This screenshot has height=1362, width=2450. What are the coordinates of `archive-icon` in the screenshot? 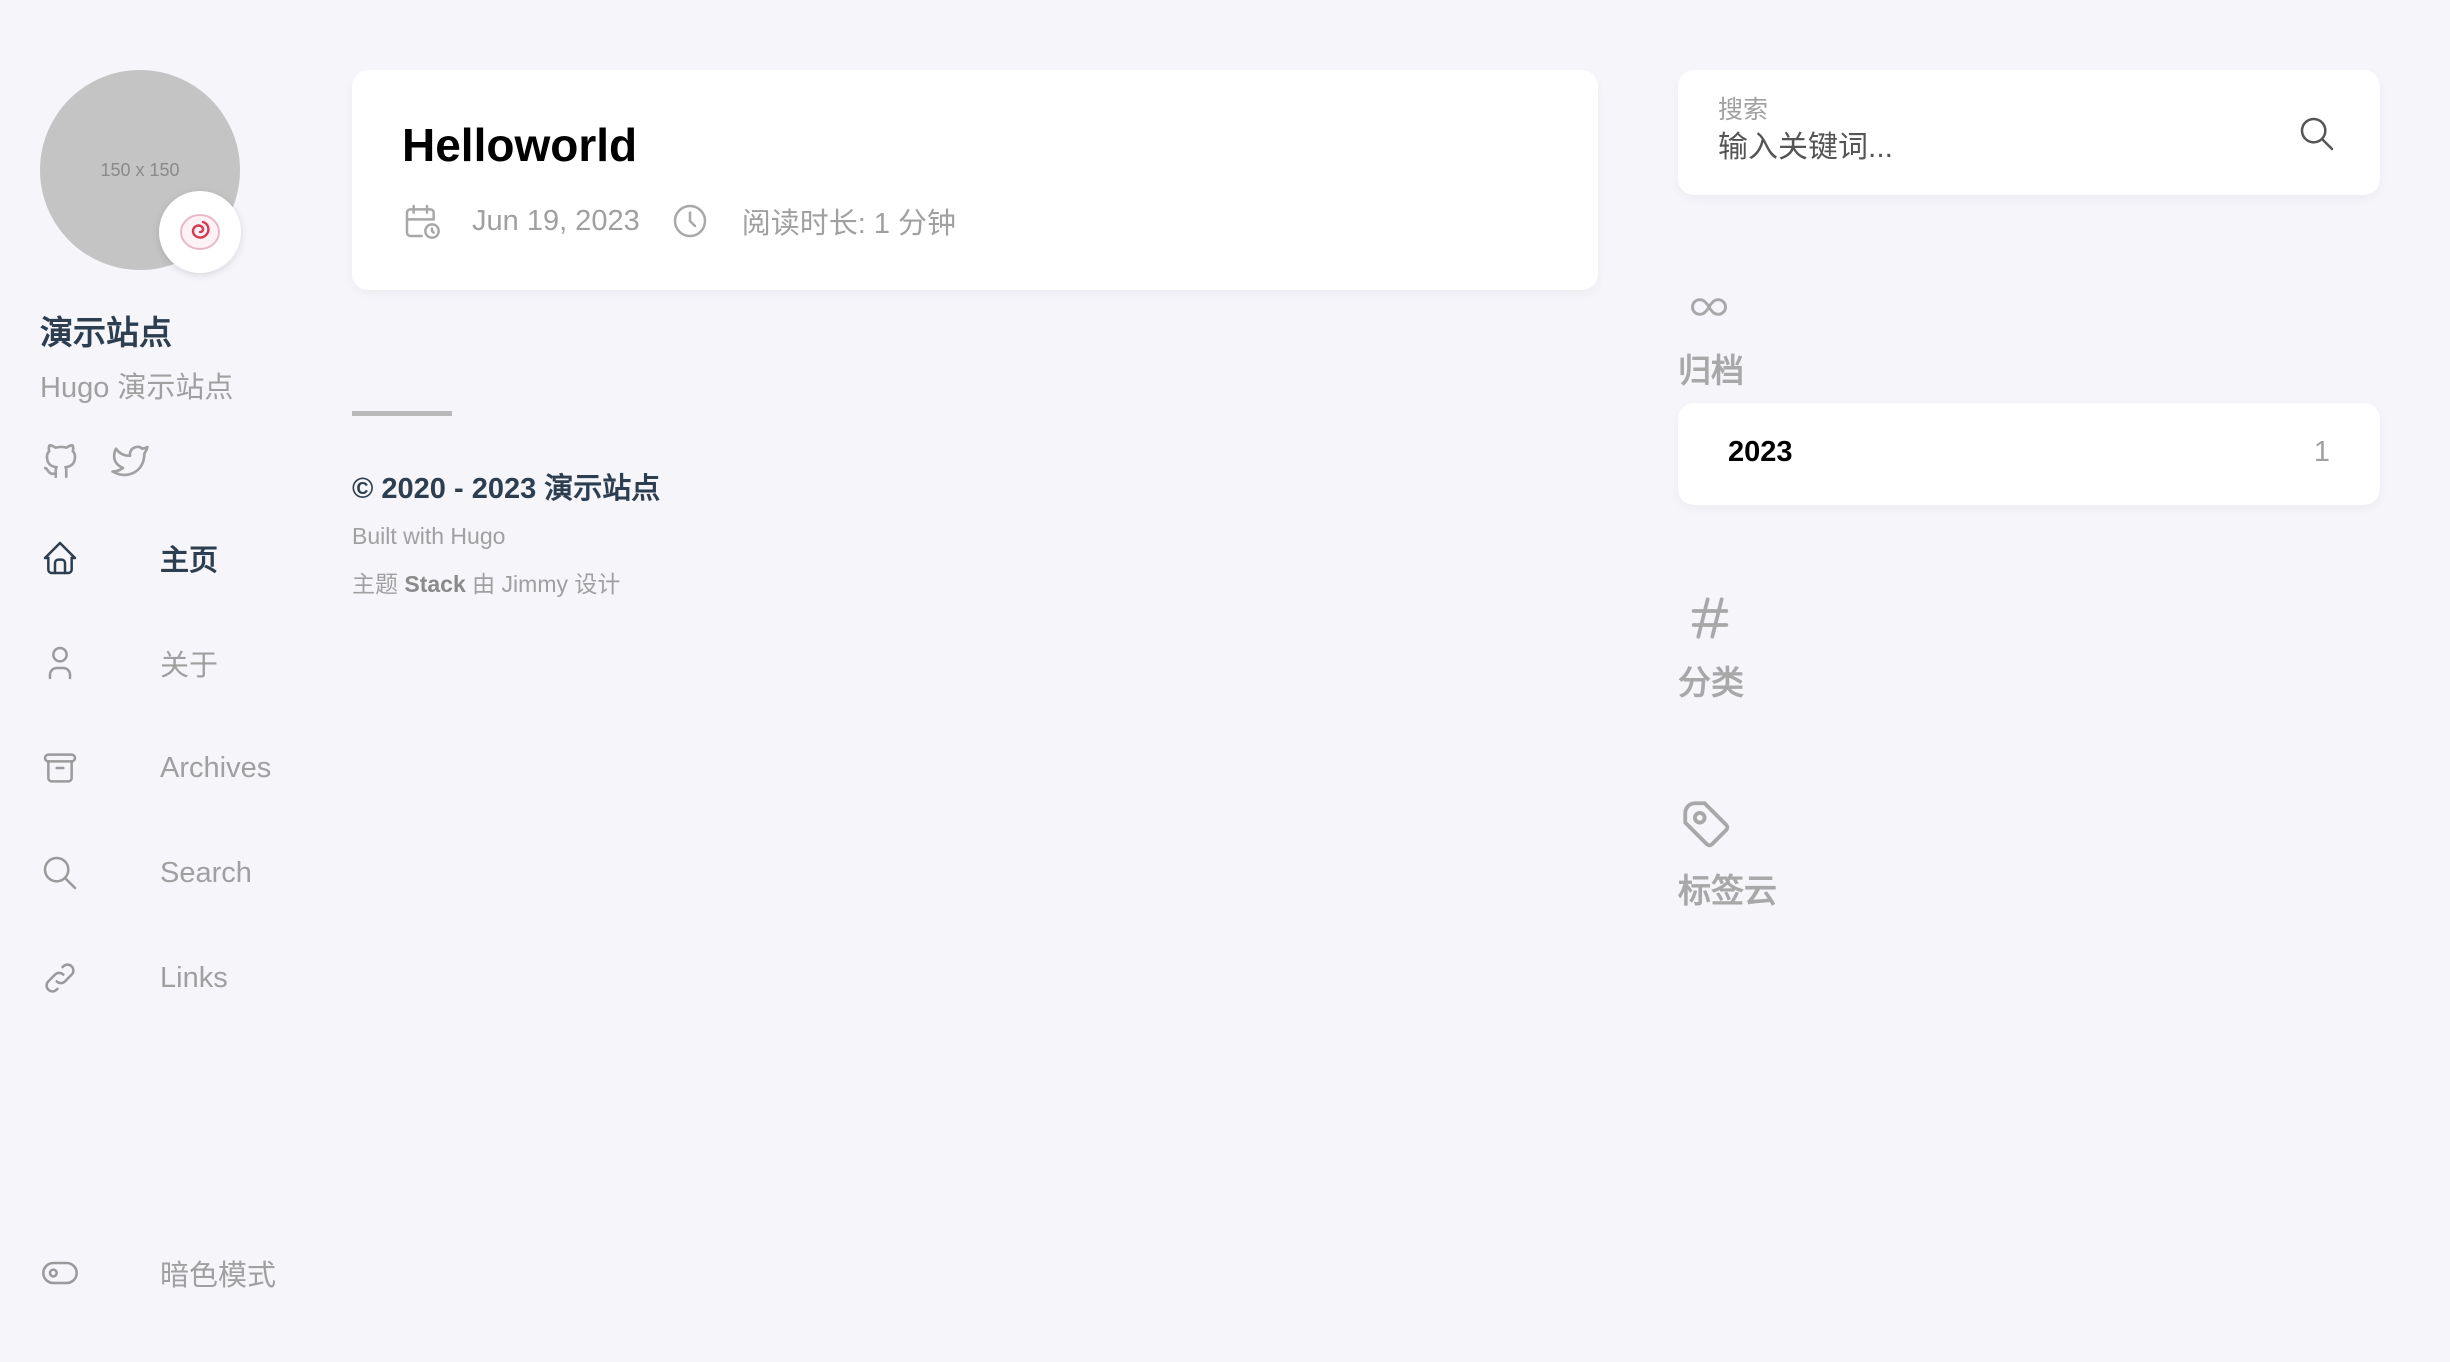 It's located at (60, 768).